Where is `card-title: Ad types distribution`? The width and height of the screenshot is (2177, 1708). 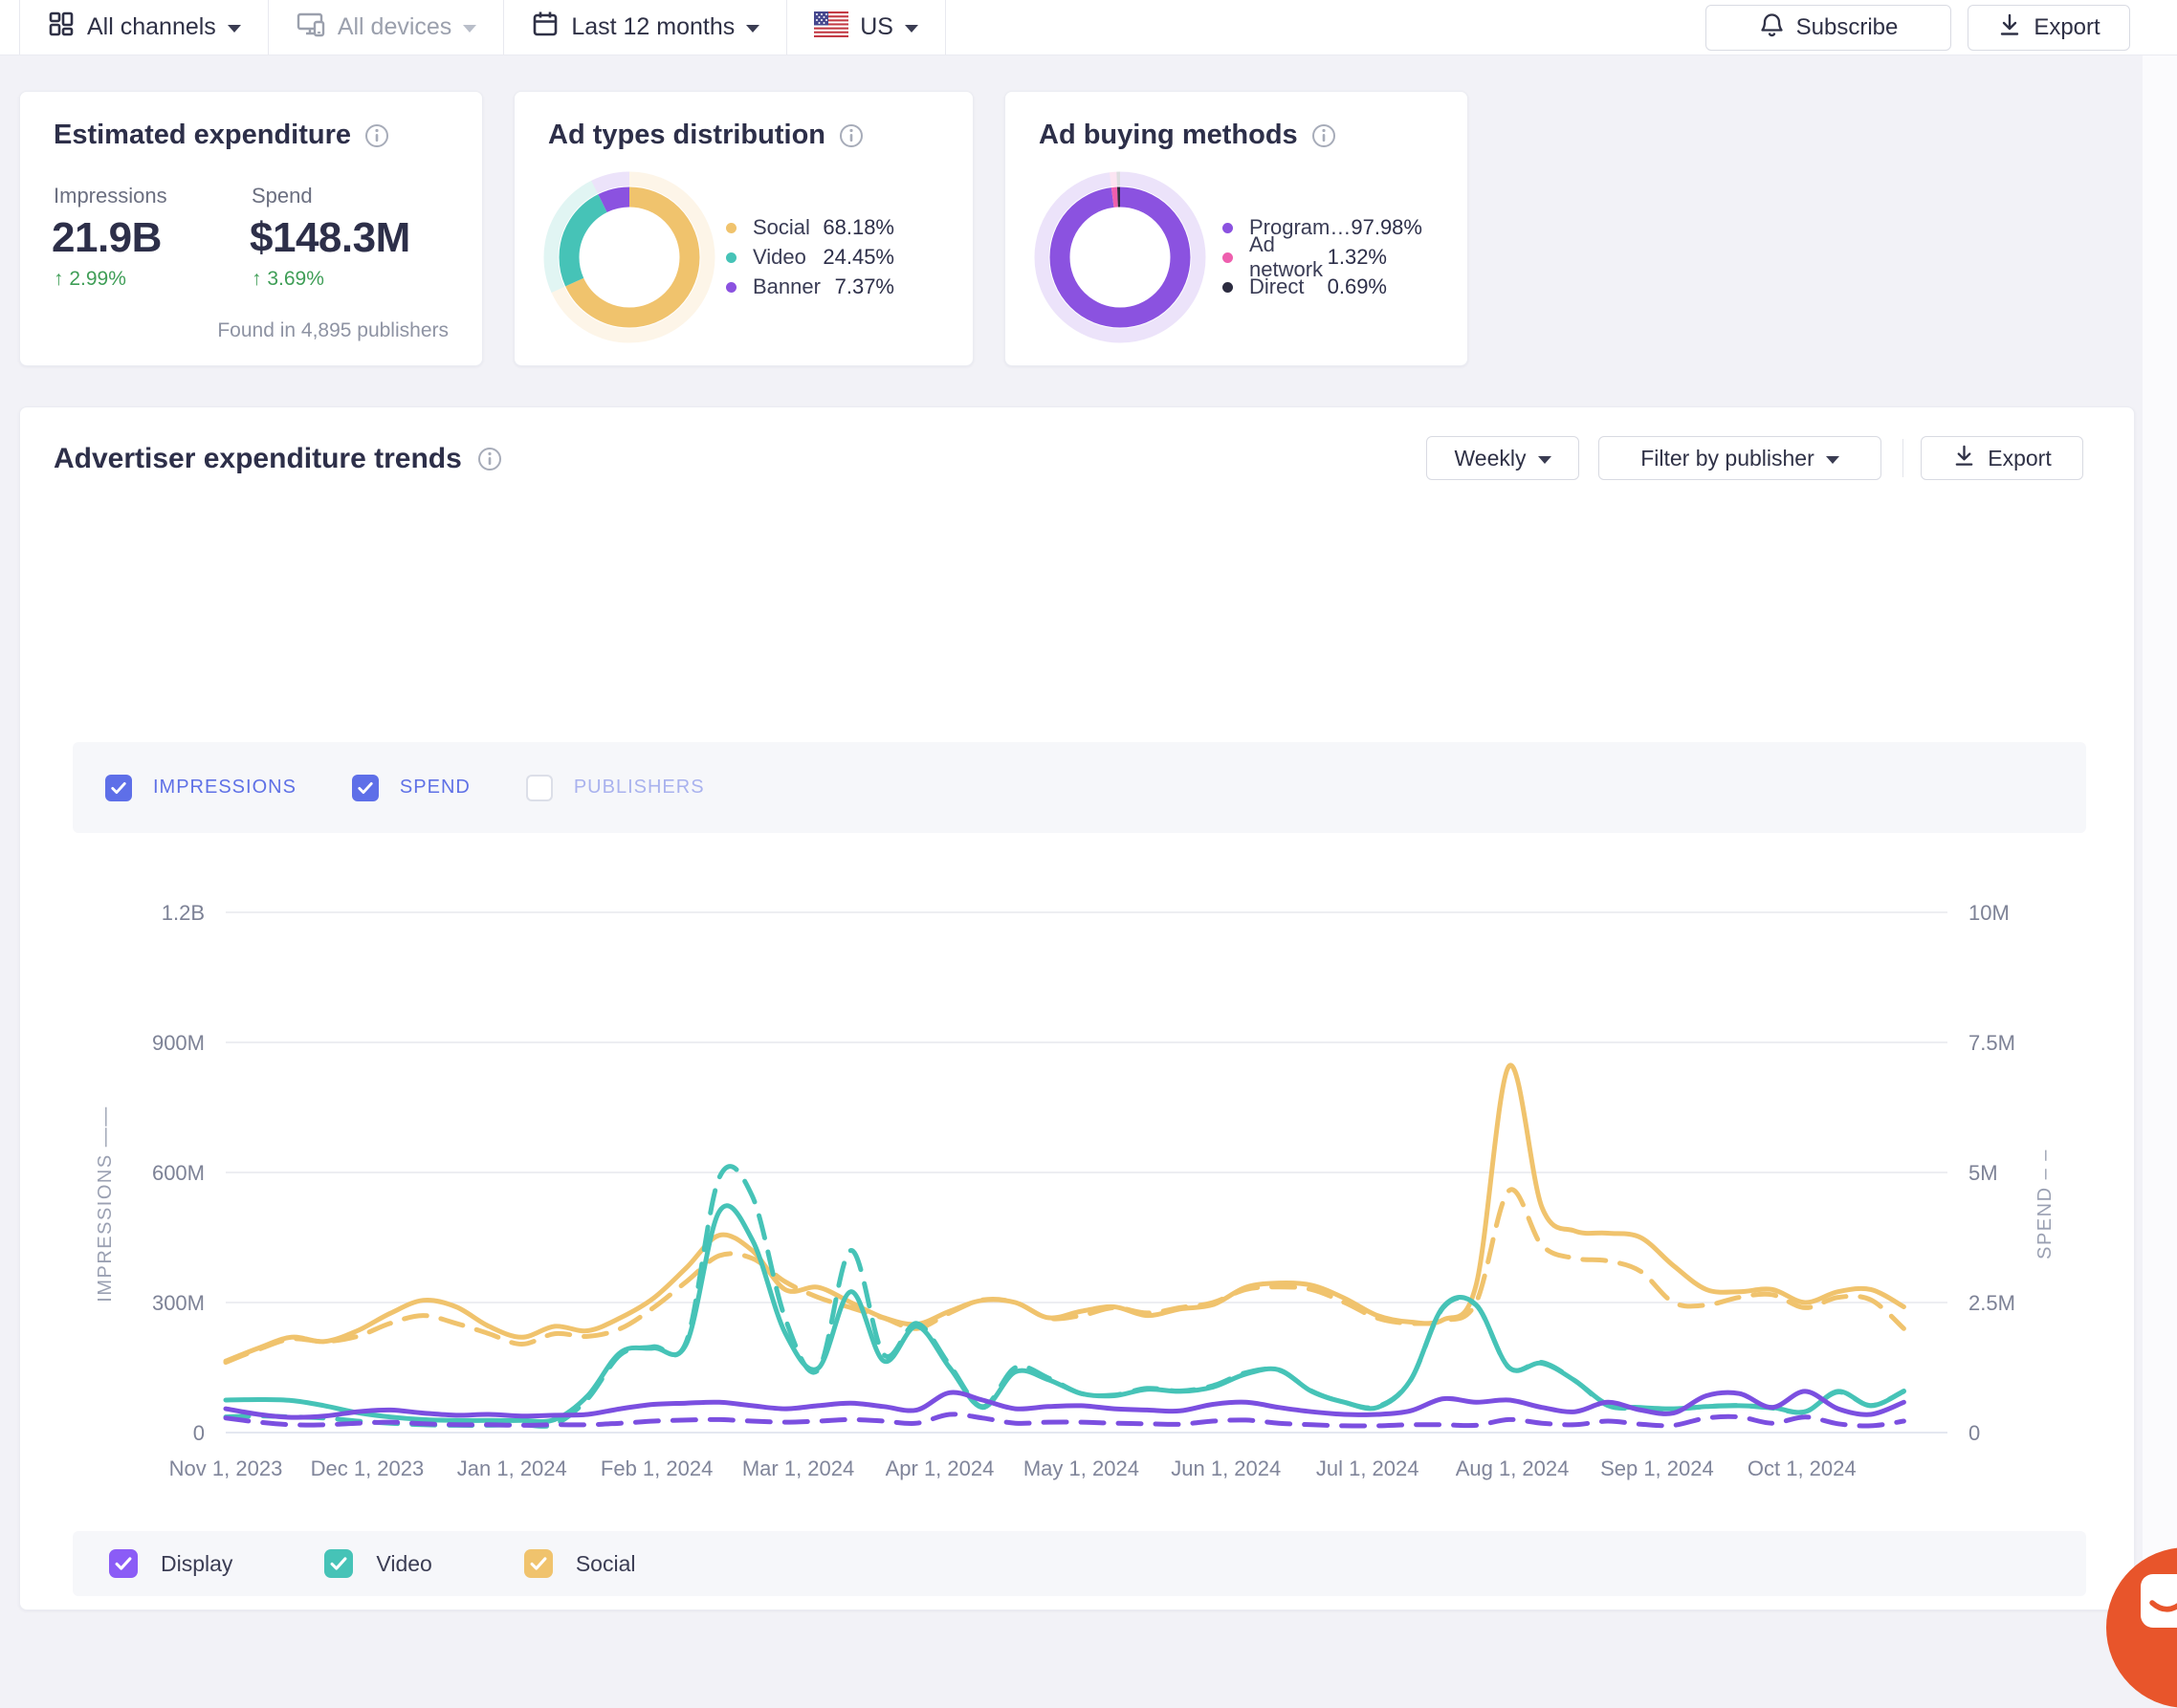 card-title: Ad types distribution is located at coordinates (706, 135).